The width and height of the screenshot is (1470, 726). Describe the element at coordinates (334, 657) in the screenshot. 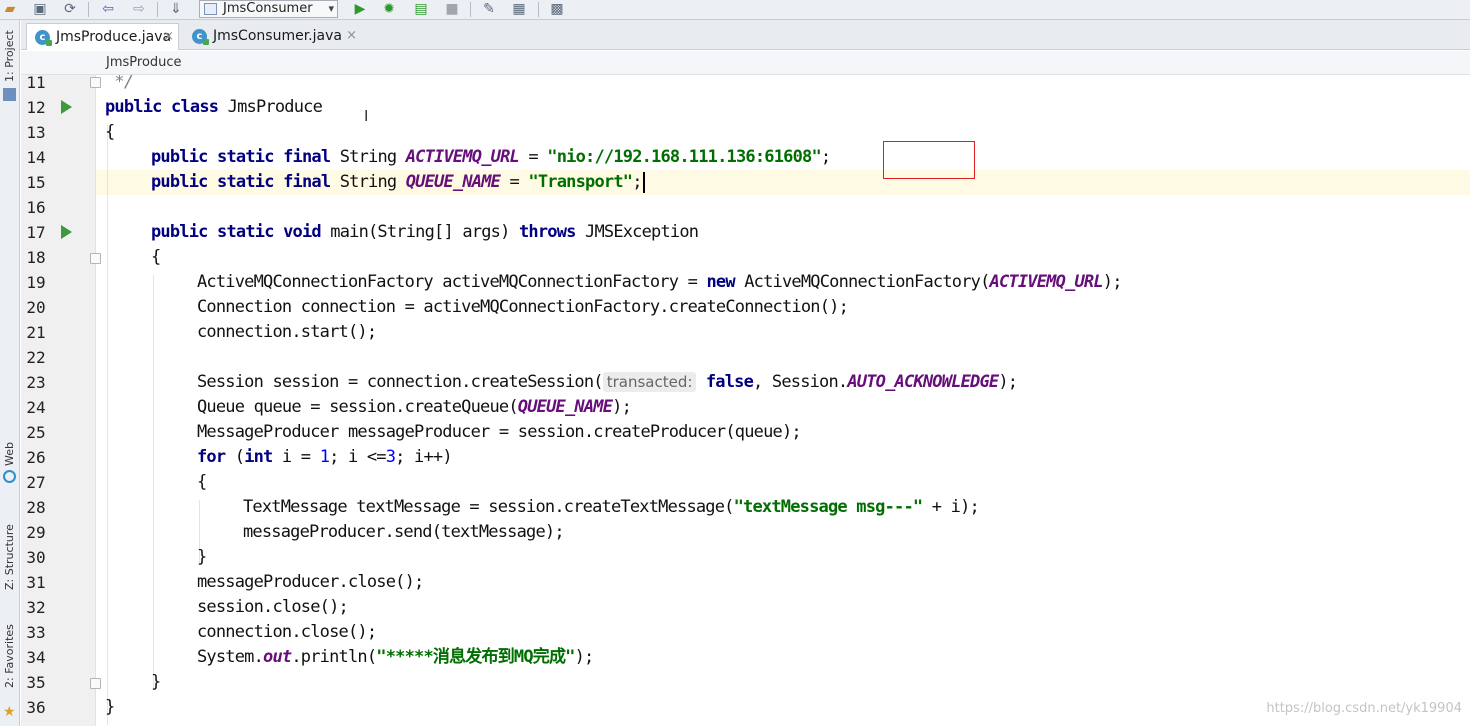

I see `code-text: .println(` at that location.